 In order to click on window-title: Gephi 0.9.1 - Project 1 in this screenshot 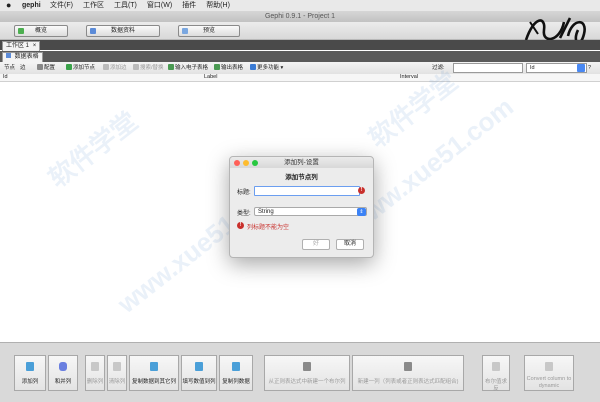, I will do `click(300, 16)`.